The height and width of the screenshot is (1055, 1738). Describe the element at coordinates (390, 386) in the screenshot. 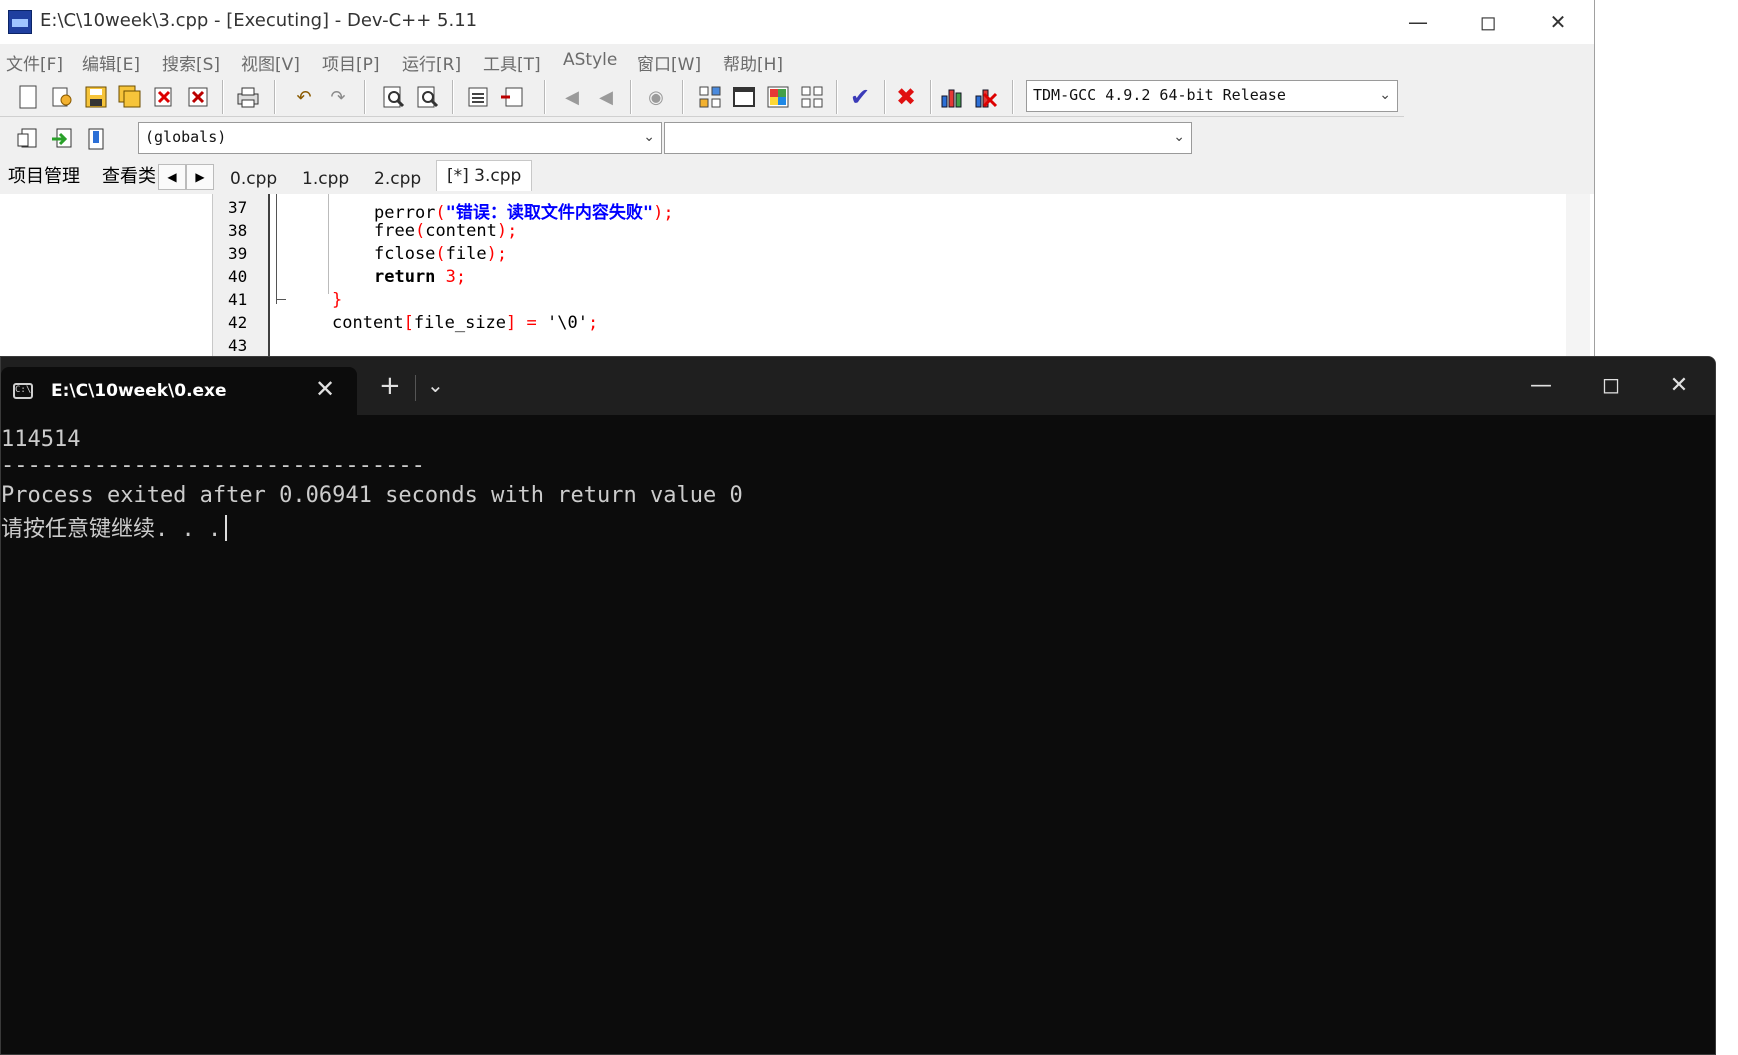

I see `new-tab-icon: +` at that location.